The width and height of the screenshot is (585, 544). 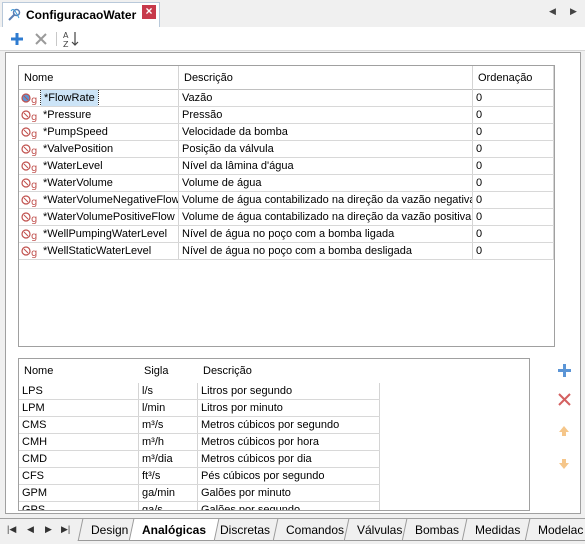 What do you see at coordinates (289, 476) in the screenshot?
I see `description-cell: Pés cúbicos por segundo` at bounding box center [289, 476].